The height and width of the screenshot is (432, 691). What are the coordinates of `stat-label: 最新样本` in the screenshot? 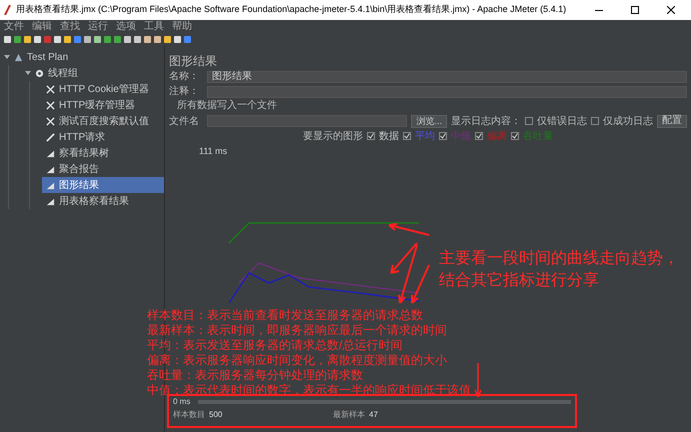 It's located at (349, 415).